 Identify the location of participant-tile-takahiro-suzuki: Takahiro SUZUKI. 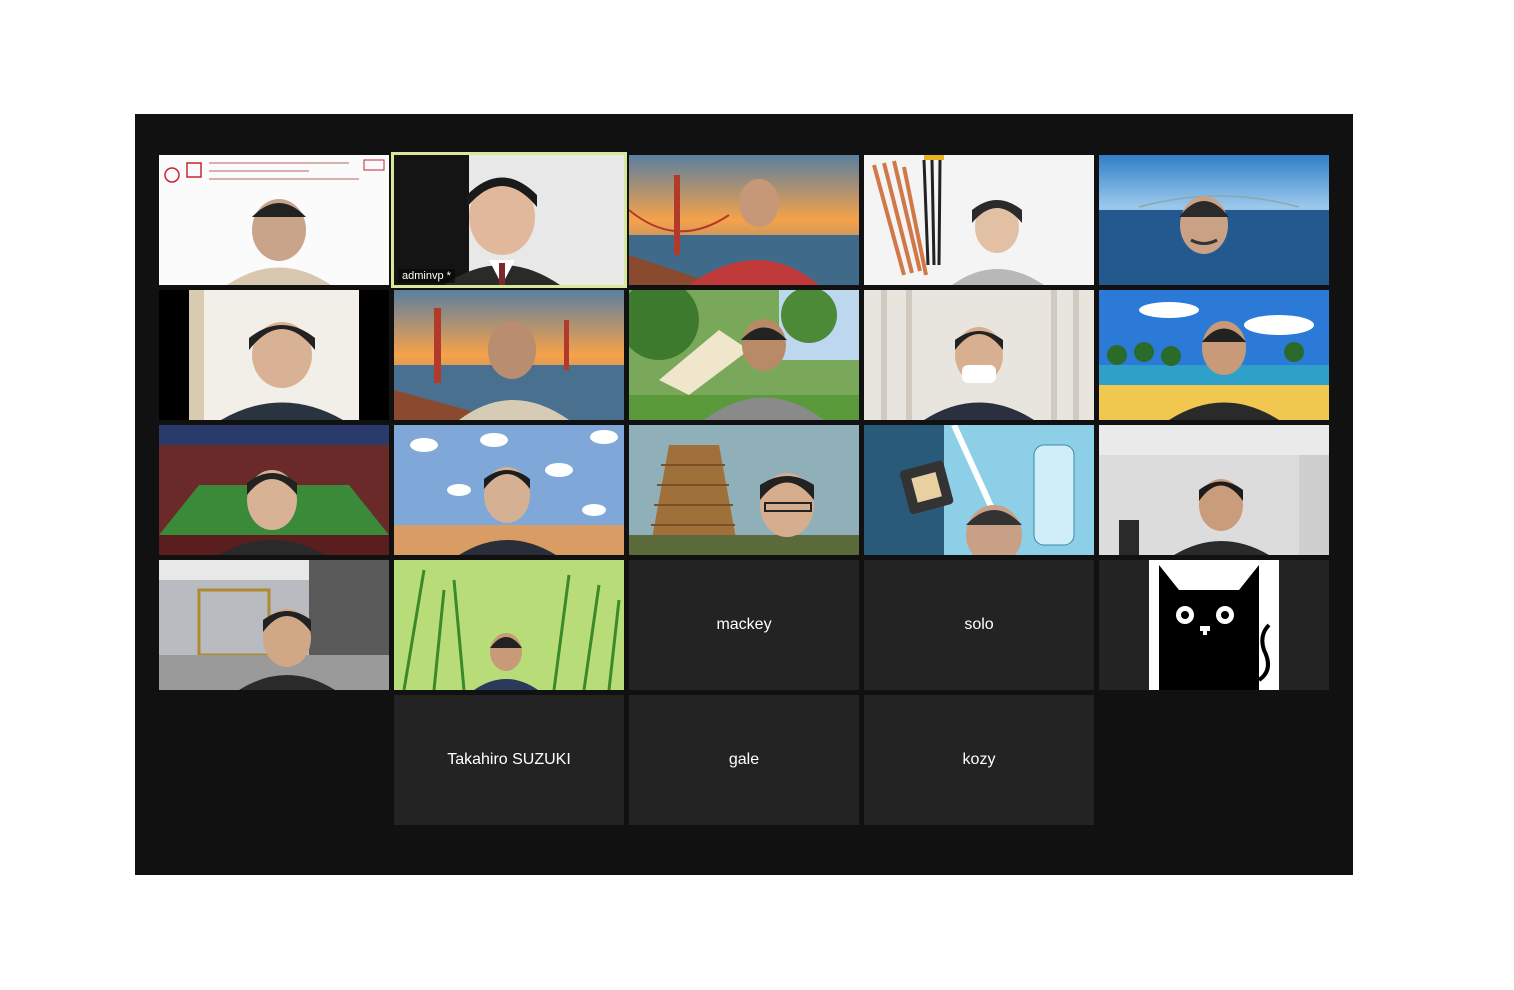
(509, 760).